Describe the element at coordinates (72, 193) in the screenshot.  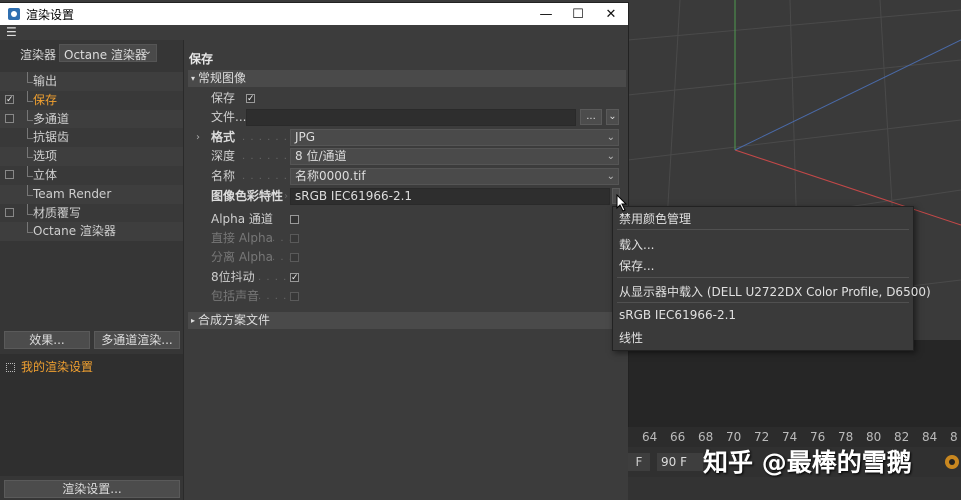
I see `tree-item-label: Team Render` at that location.